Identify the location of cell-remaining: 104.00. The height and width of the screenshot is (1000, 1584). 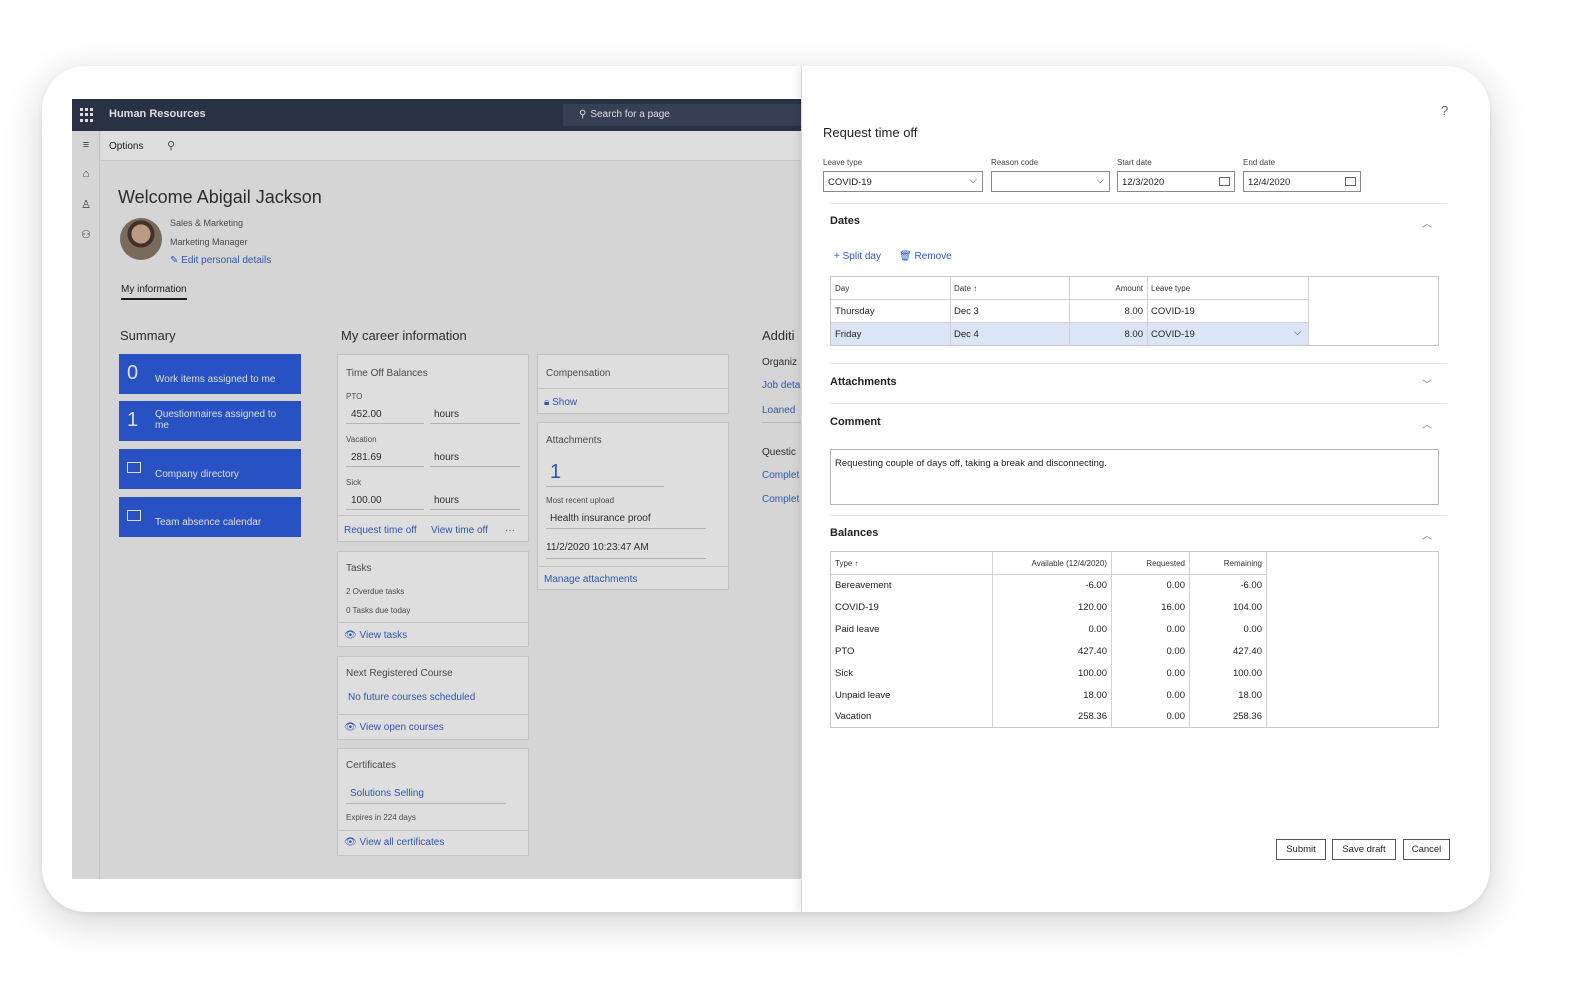
(1227, 607).